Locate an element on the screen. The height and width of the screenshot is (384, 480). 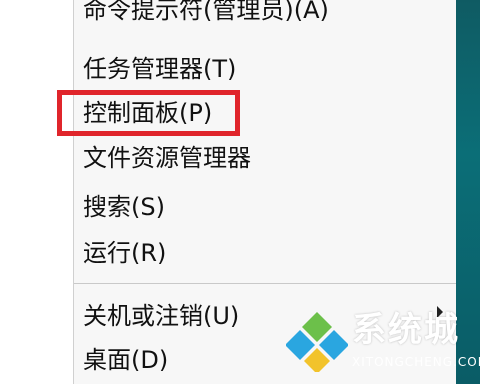
watermark-brand-text: 系统城 is located at coordinates (406, 330).